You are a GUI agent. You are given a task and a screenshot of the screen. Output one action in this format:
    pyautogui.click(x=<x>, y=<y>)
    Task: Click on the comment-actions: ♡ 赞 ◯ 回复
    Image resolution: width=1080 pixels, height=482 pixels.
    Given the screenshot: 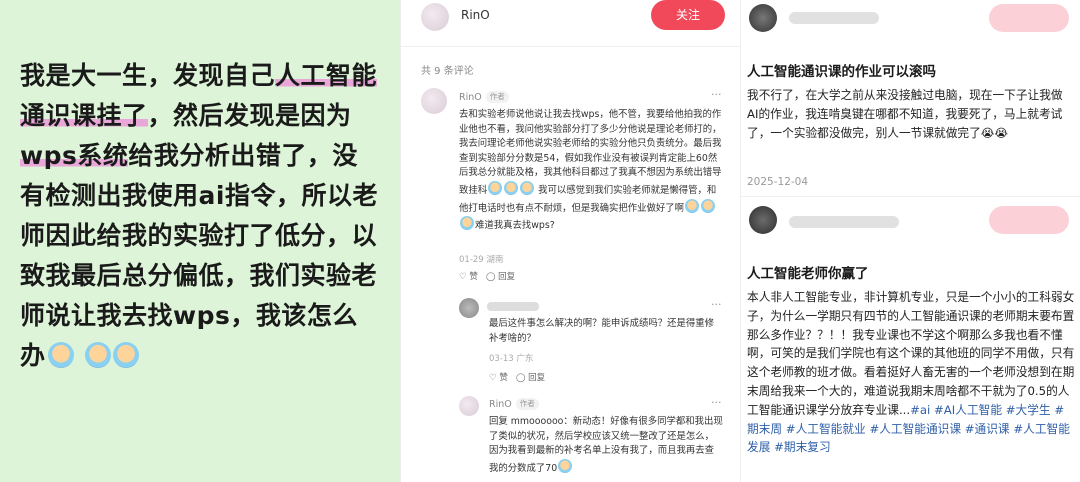 What is the action you would take?
    pyautogui.click(x=487, y=277)
    